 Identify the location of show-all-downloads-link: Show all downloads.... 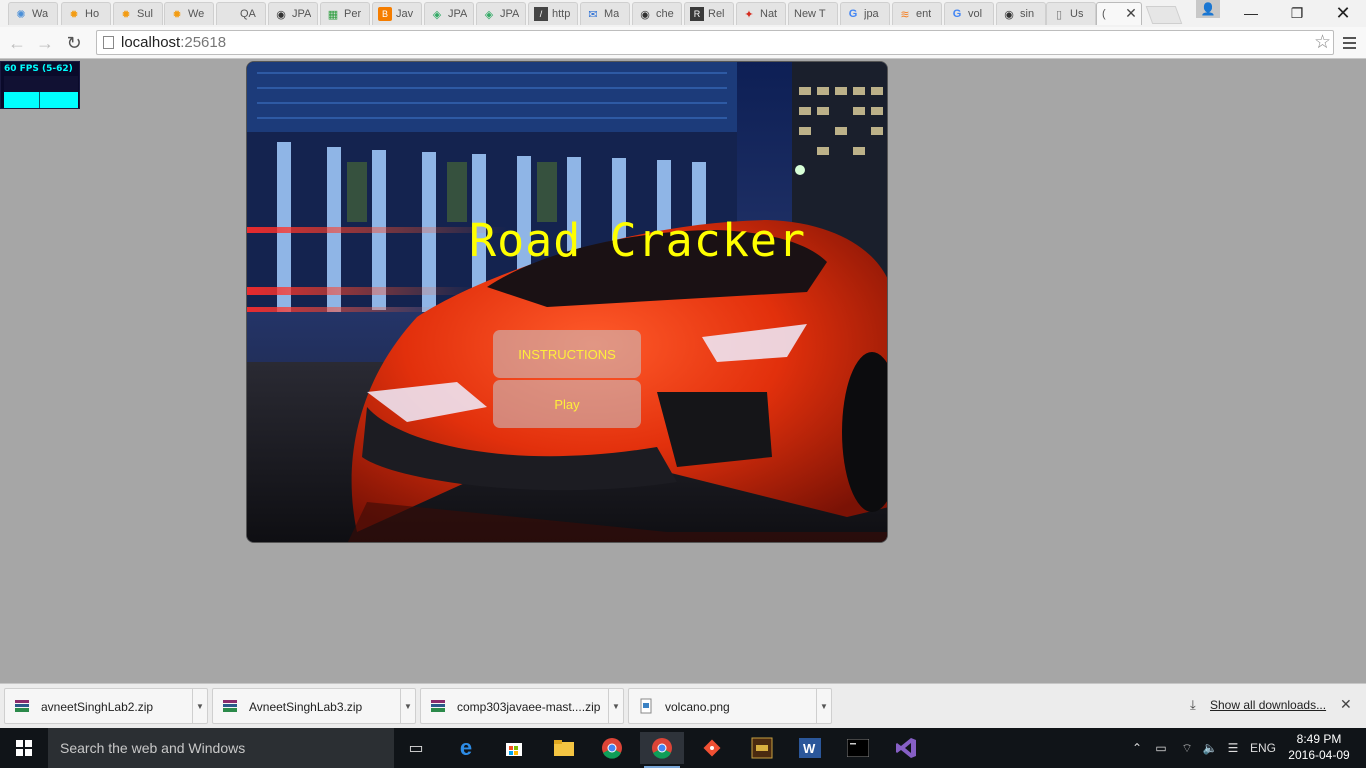
(1268, 705).